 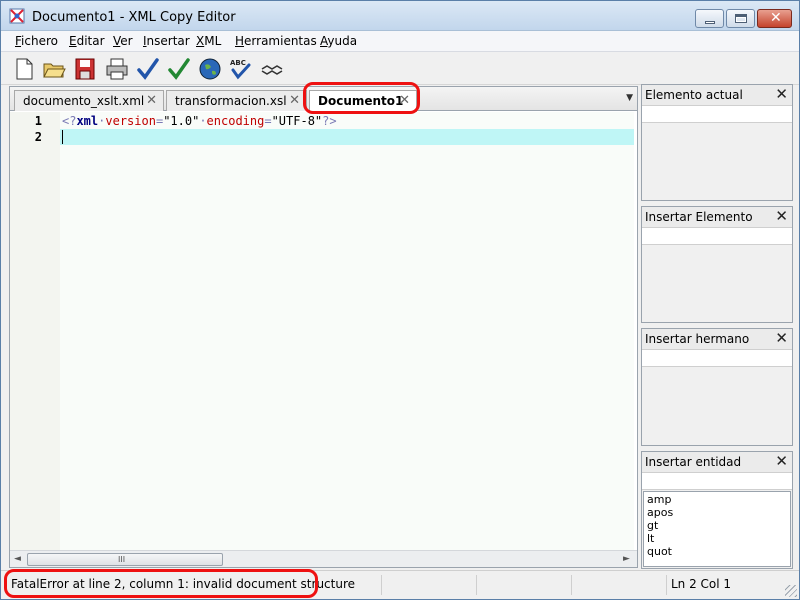 I want to click on title-bar: Documento1 - XML Copy Editor ✕, so click(x=400, y=16).